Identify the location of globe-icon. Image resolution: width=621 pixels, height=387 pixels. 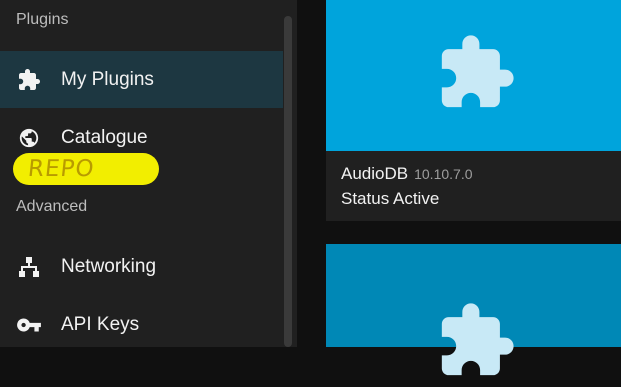
(29, 138).